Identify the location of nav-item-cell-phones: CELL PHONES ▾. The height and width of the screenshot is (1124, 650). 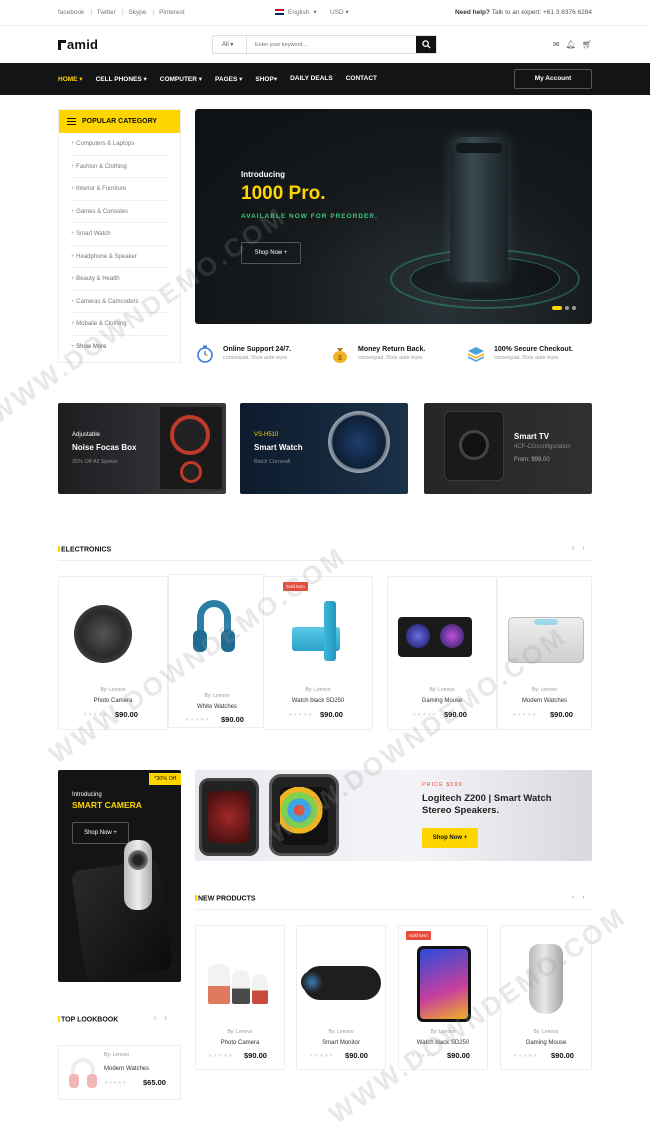
(121, 79).